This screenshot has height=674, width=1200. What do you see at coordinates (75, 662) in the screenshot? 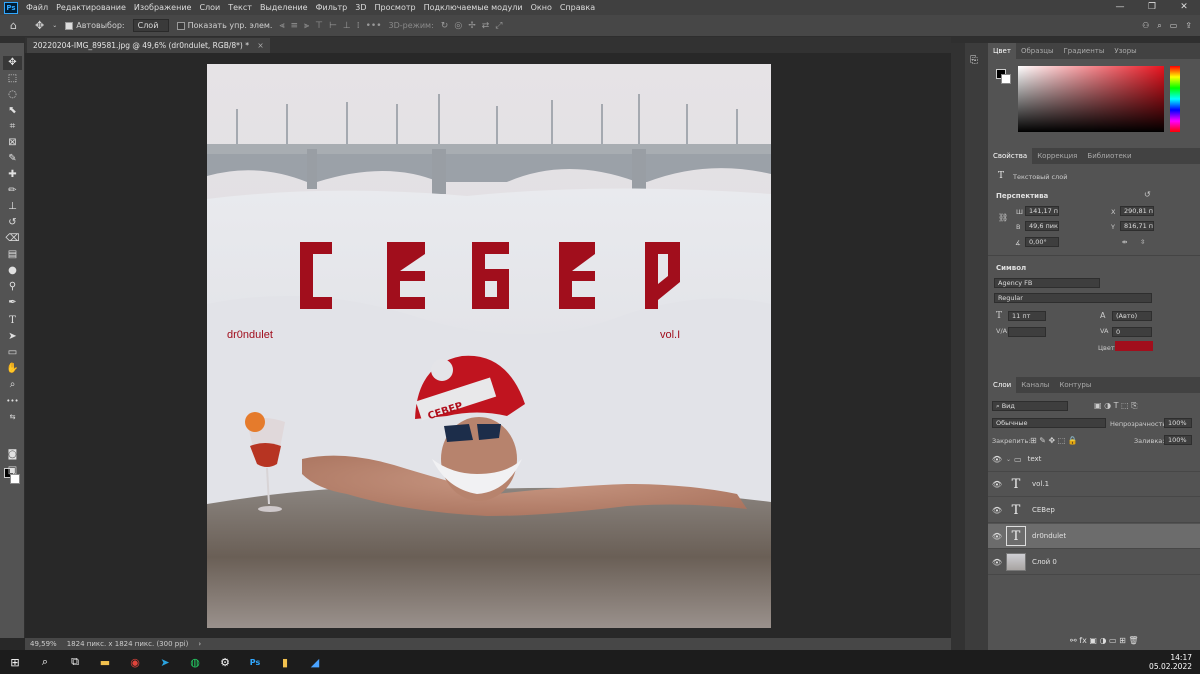
I see `task-view-icon: ⧉` at bounding box center [75, 662].